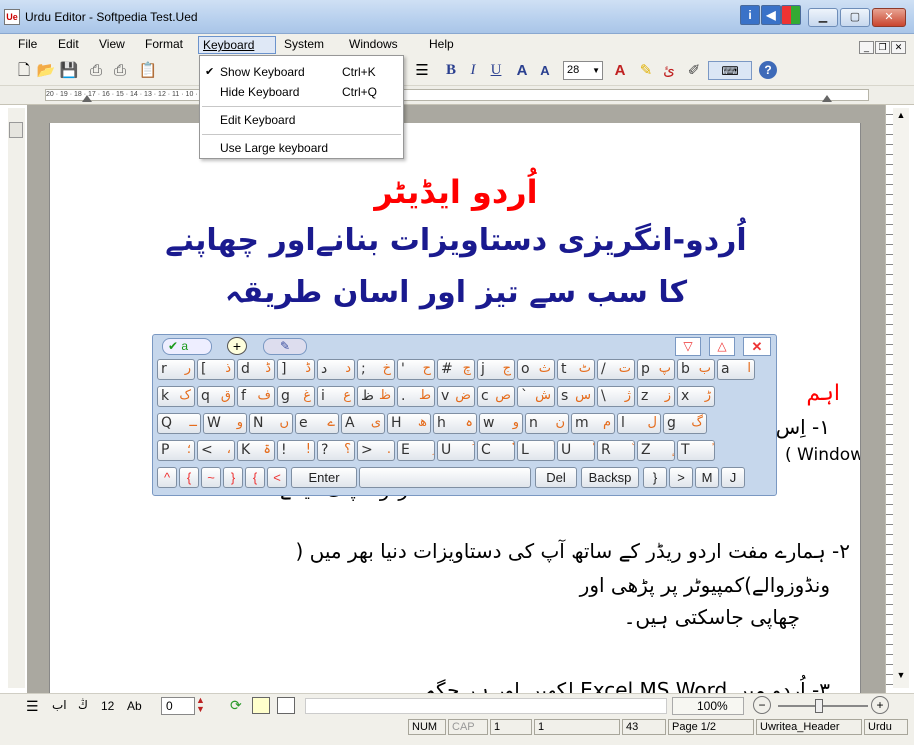 The width and height of the screenshot is (914, 745). I want to click on keyboard-key: دد, so click(336, 369).